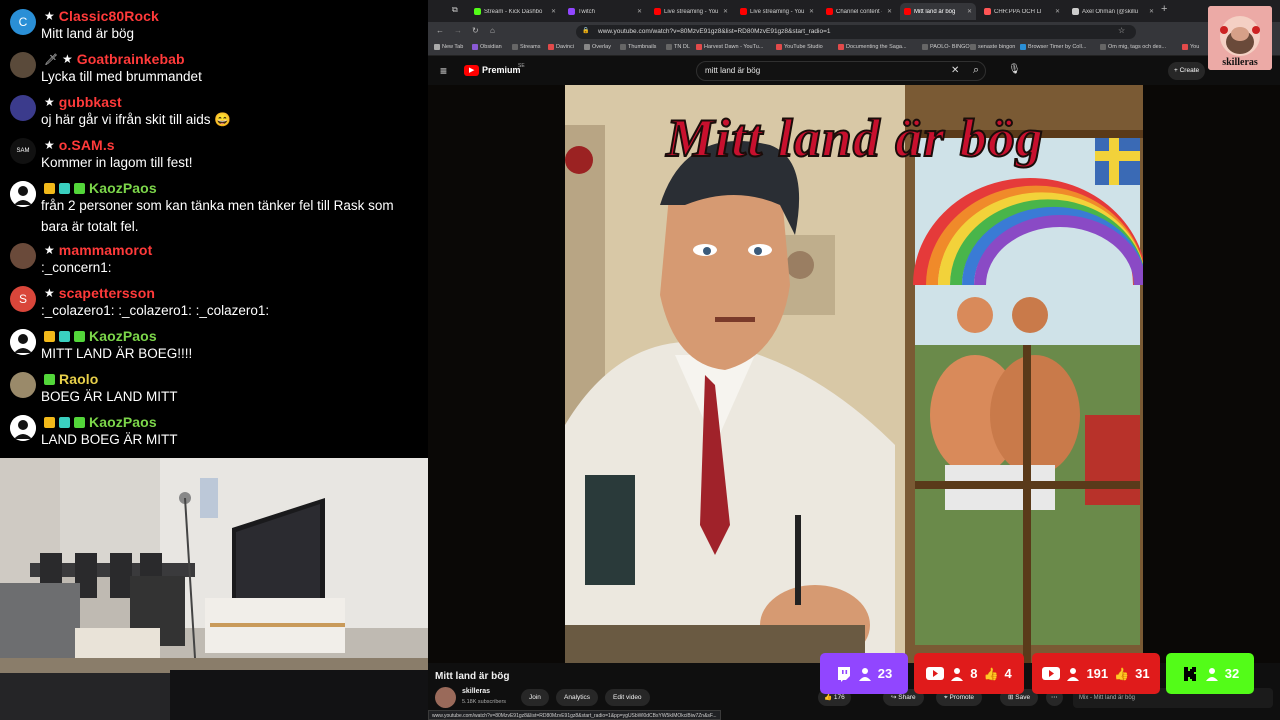 The width and height of the screenshot is (1280, 720). What do you see at coordinates (561, 47) in the screenshot?
I see `bookmark-item: Davinci` at bounding box center [561, 47].